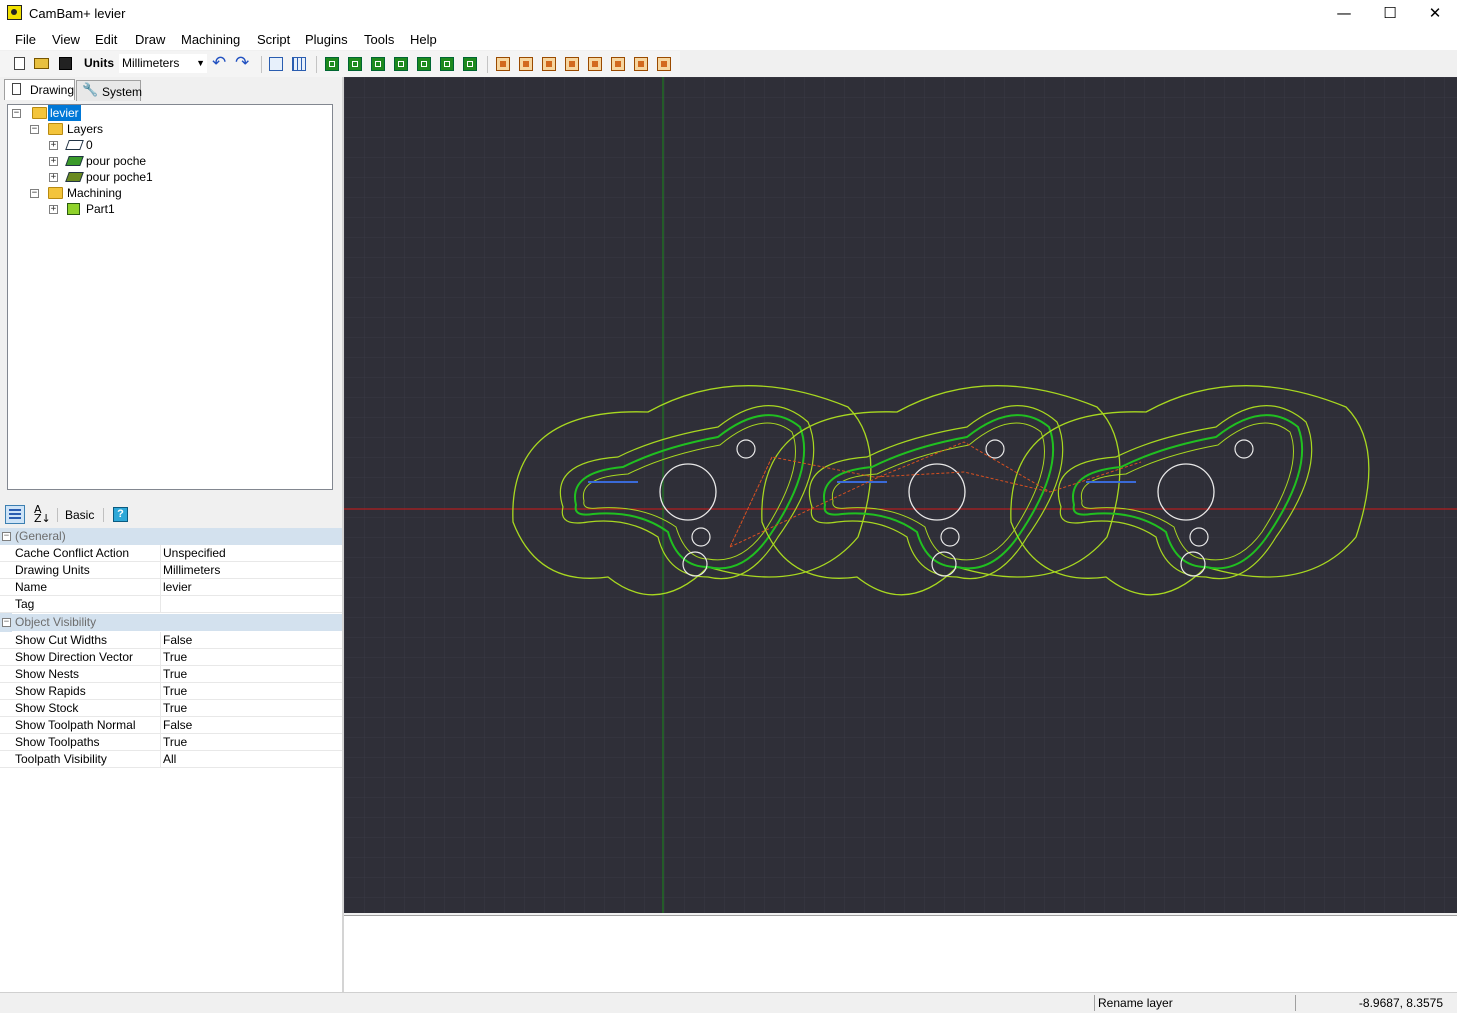 This screenshot has height=1013, width=1457. I want to click on window-title: CamBam+ levier, so click(77, 13).